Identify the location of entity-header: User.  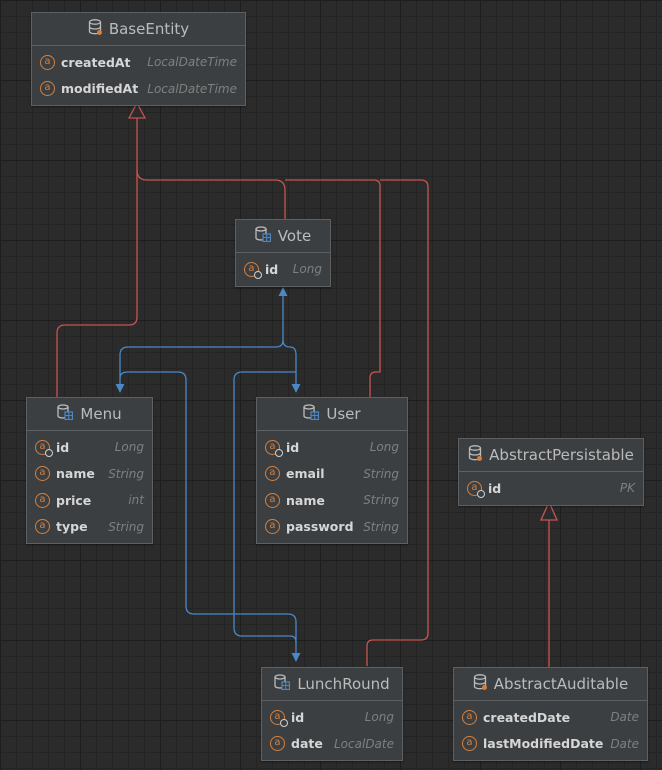
(332, 414).